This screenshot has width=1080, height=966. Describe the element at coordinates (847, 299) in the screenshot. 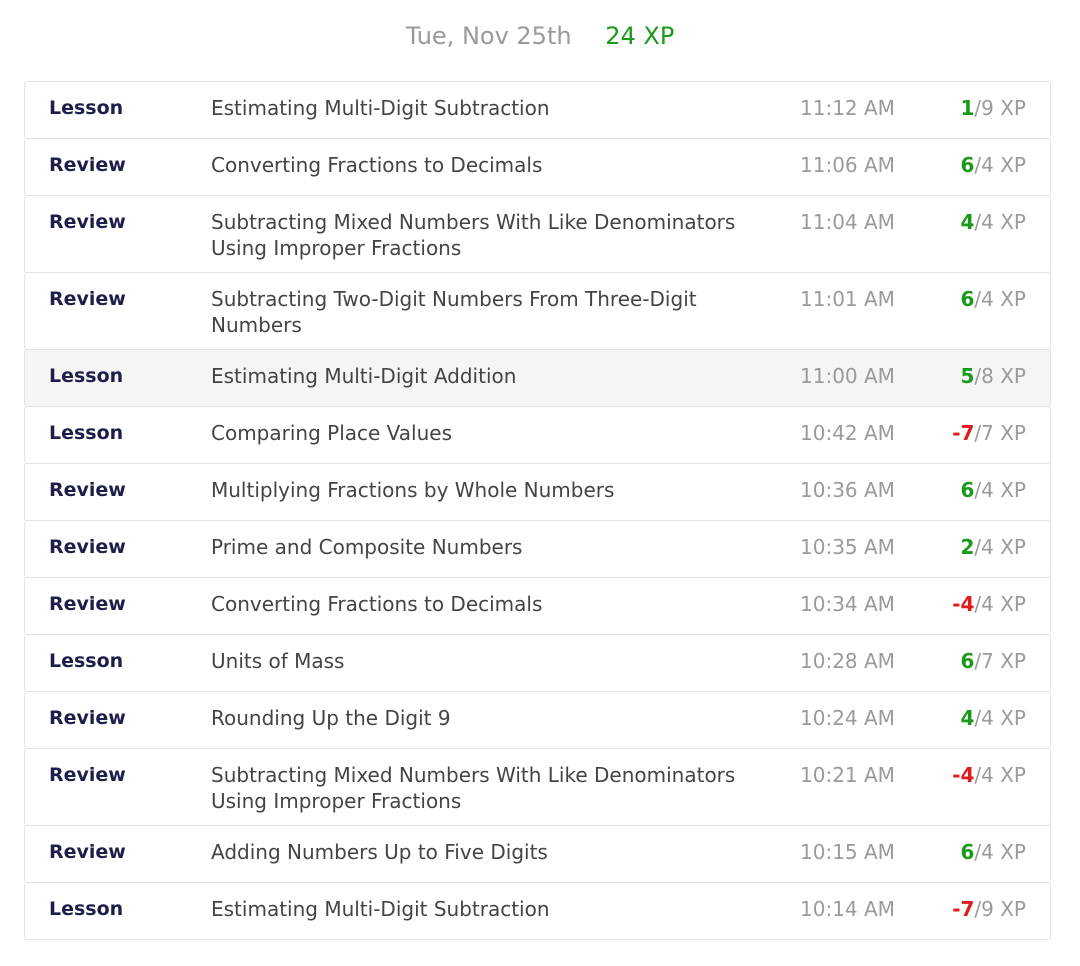

I see `activity-time: 11:01 AM` at that location.